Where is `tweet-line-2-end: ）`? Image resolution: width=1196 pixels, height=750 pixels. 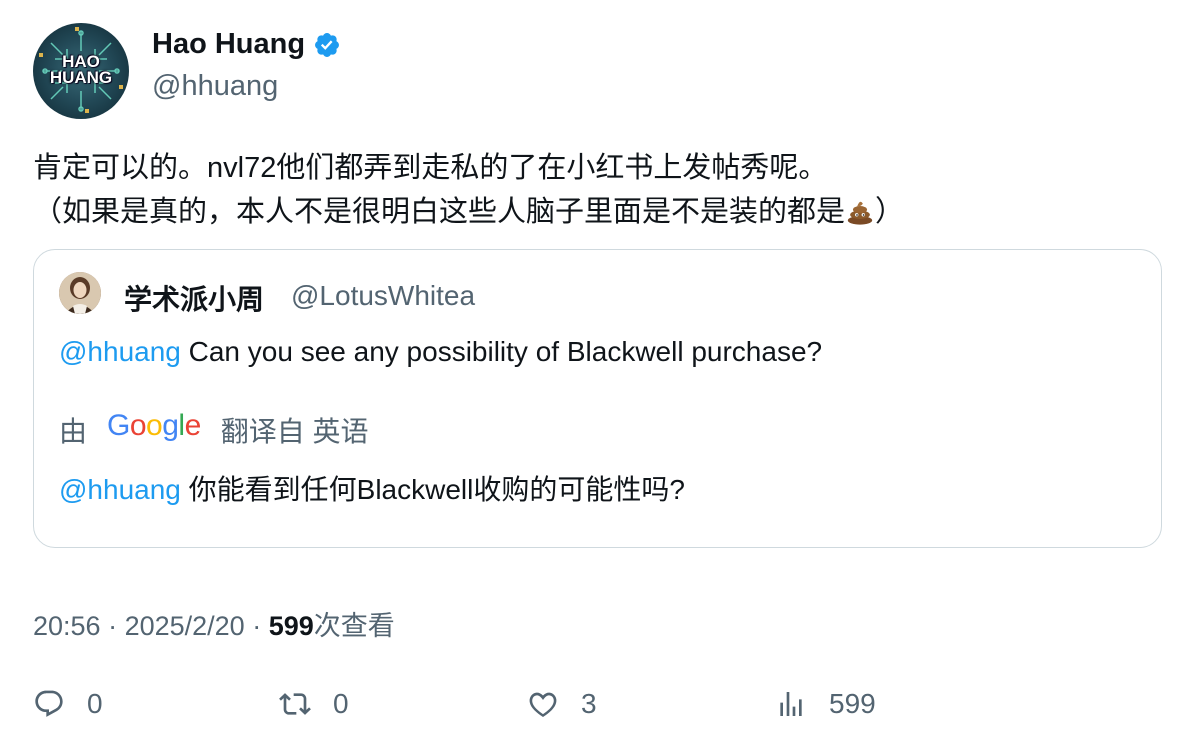 tweet-line-2-end: ） is located at coordinates (890, 212).